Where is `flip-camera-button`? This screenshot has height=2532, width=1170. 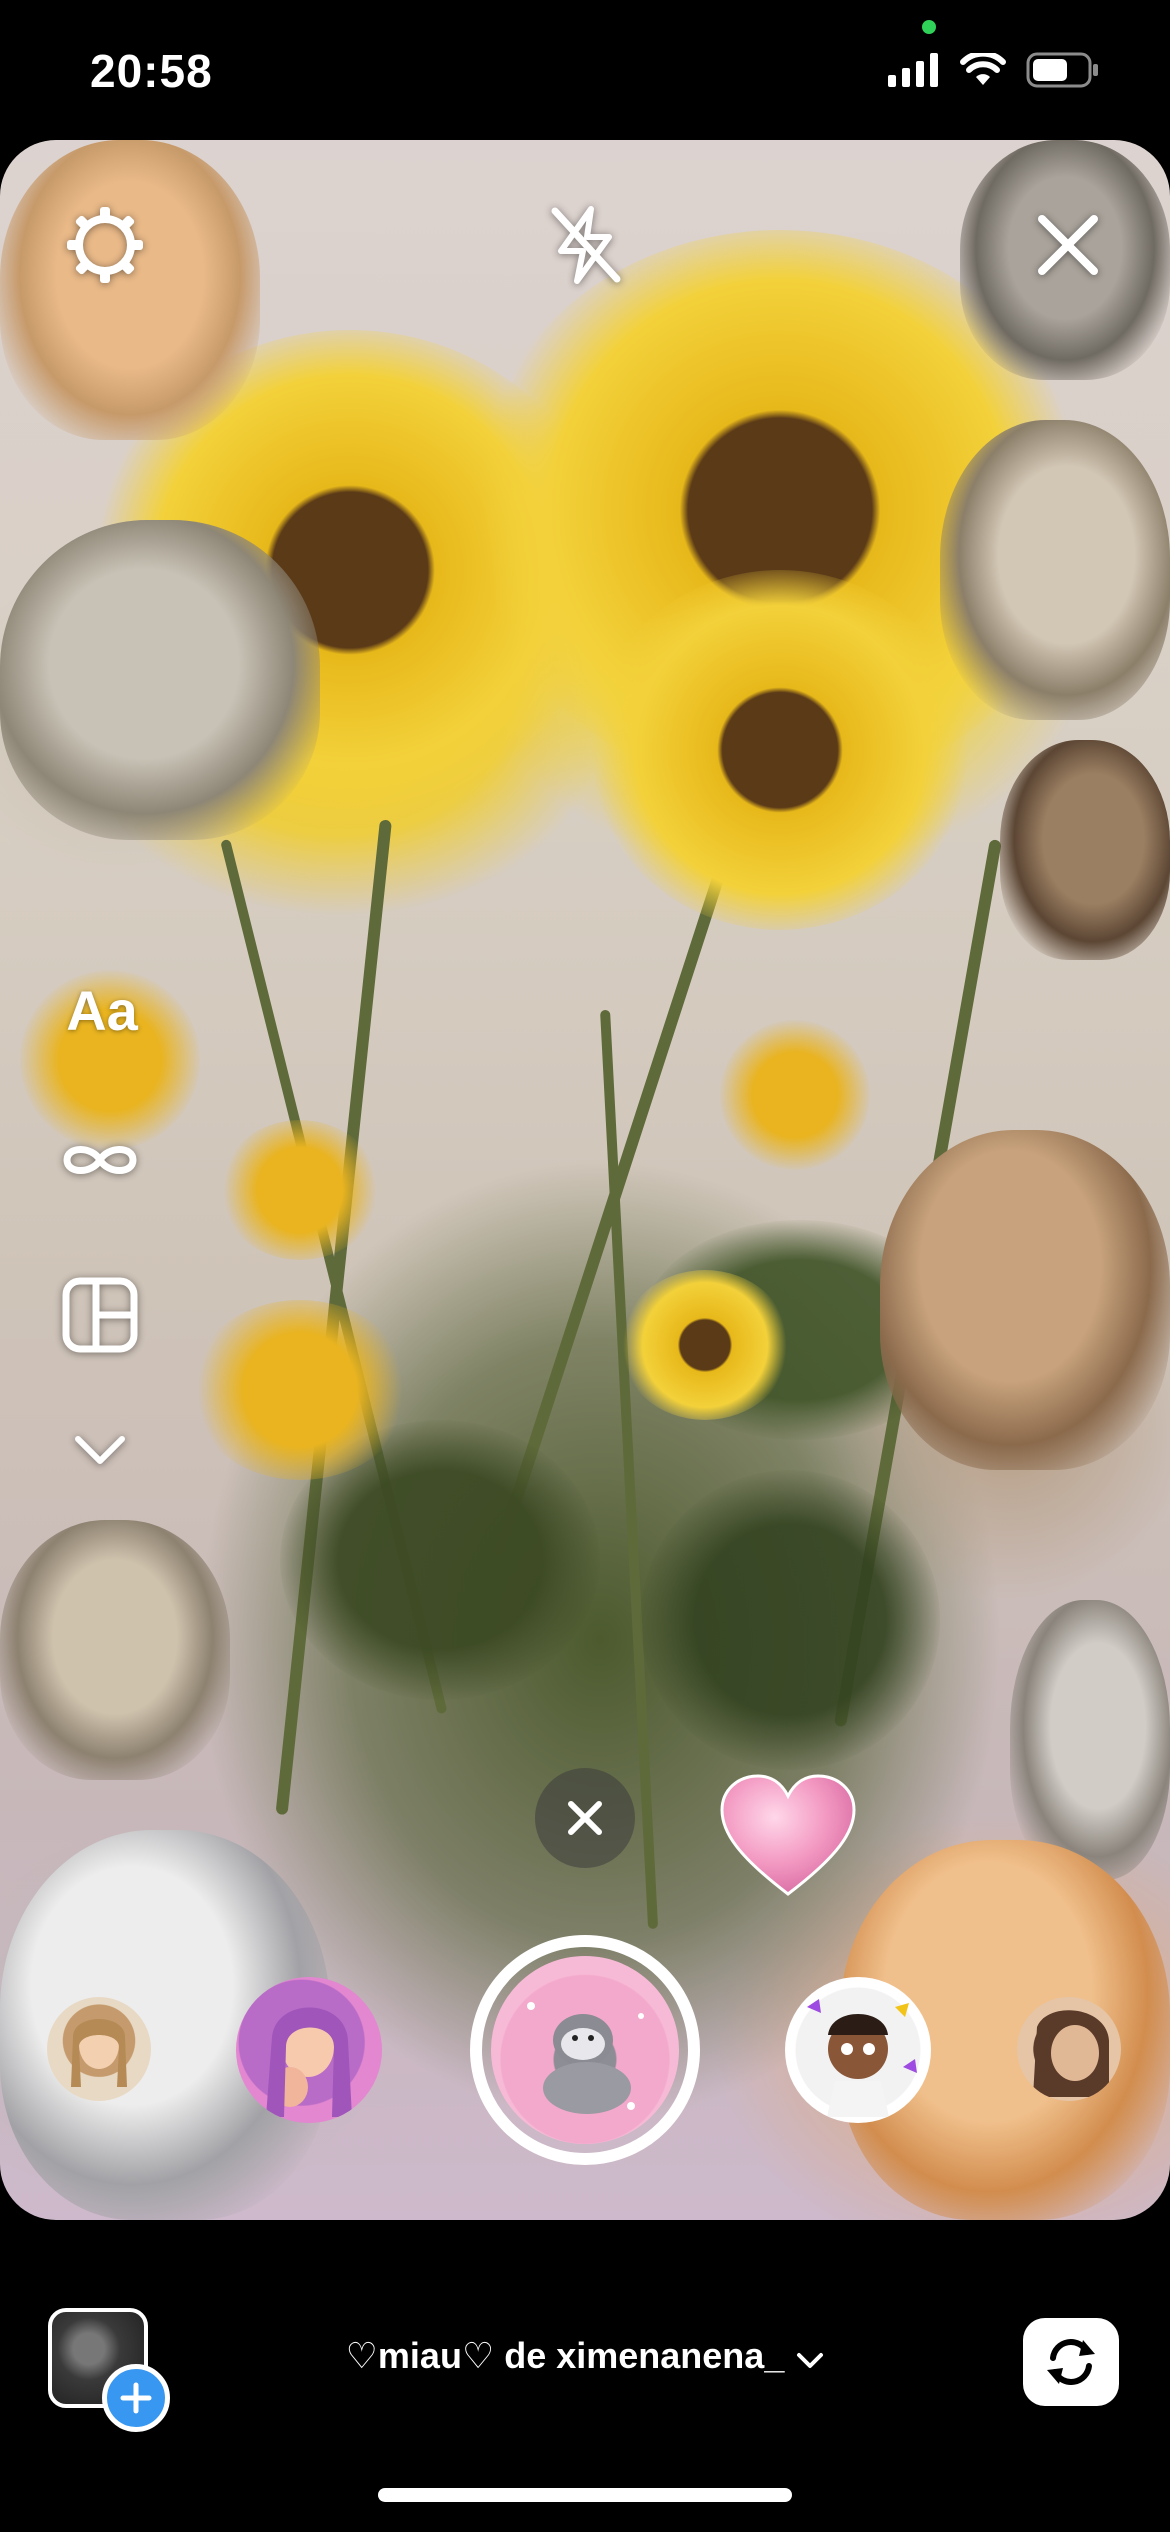
flip-camera-button is located at coordinates (1071, 2362).